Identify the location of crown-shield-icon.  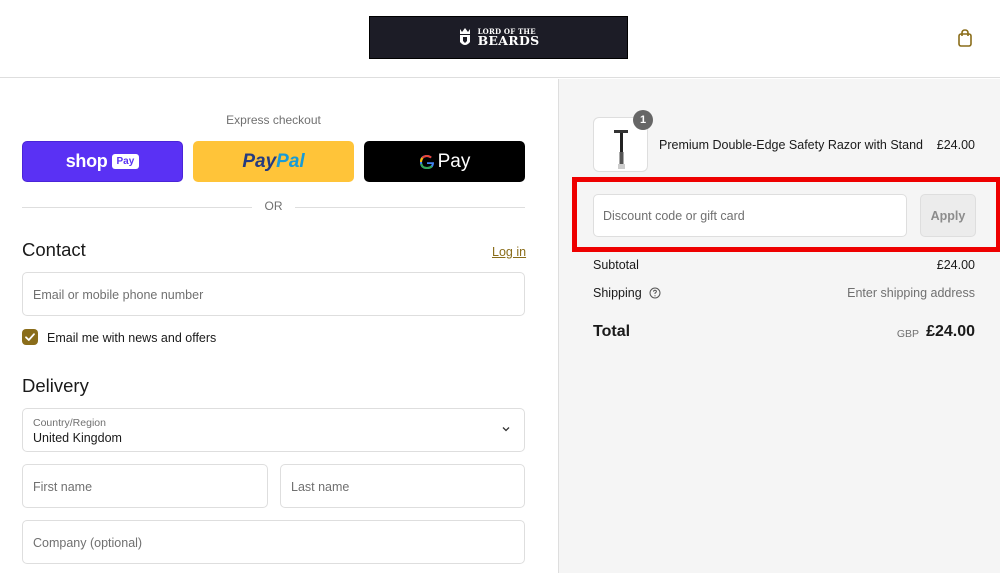
(464, 36).